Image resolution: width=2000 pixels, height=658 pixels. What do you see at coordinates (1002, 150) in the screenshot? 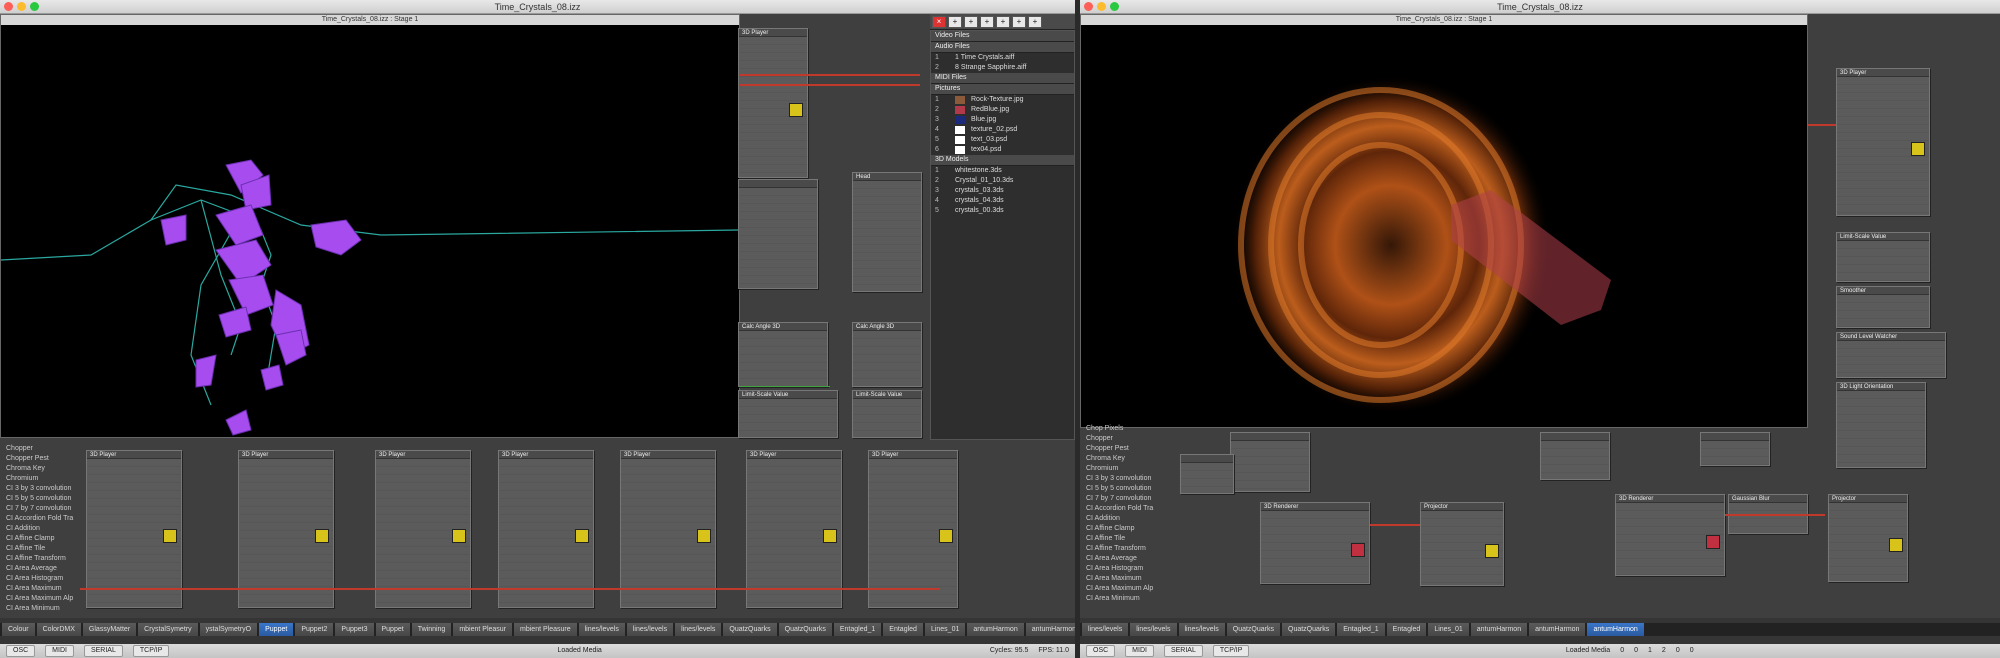
I see `media-item: 6 tex04.psd` at bounding box center [1002, 150].